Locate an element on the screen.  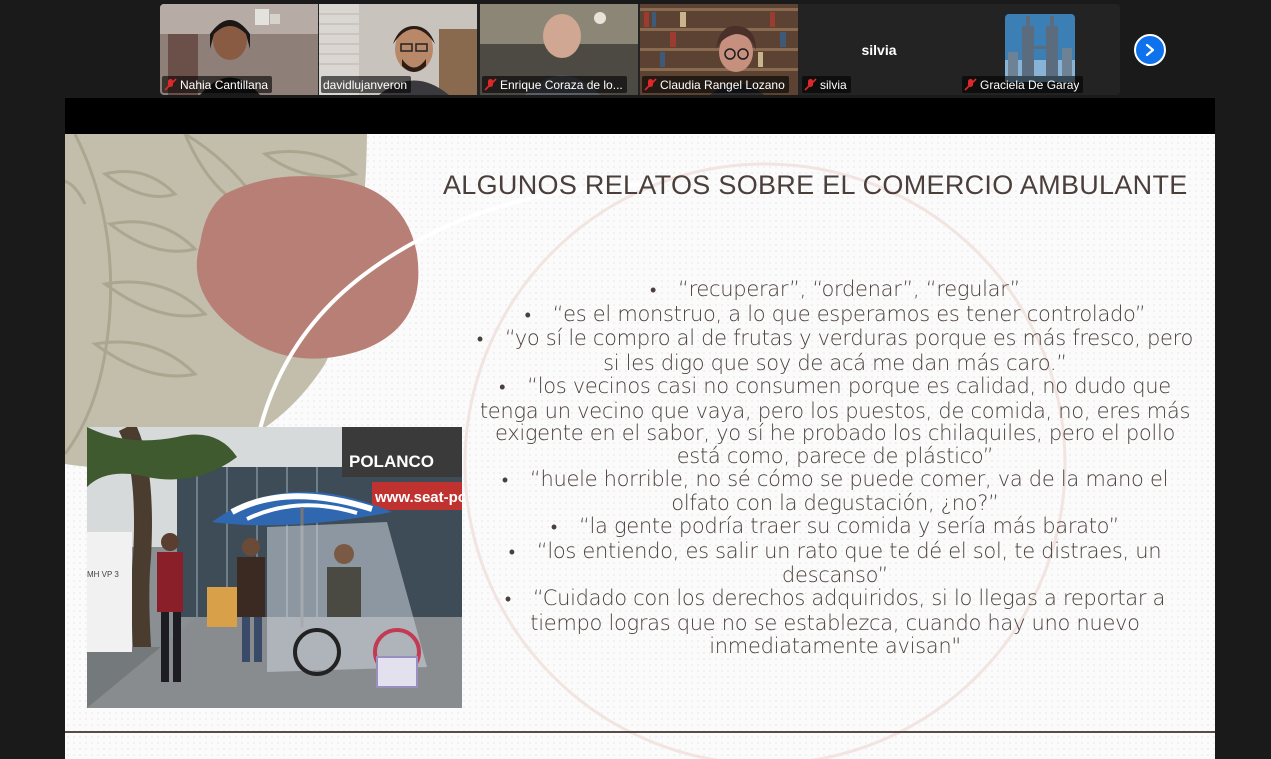
chevron-right-icon is located at coordinates (1150, 50).